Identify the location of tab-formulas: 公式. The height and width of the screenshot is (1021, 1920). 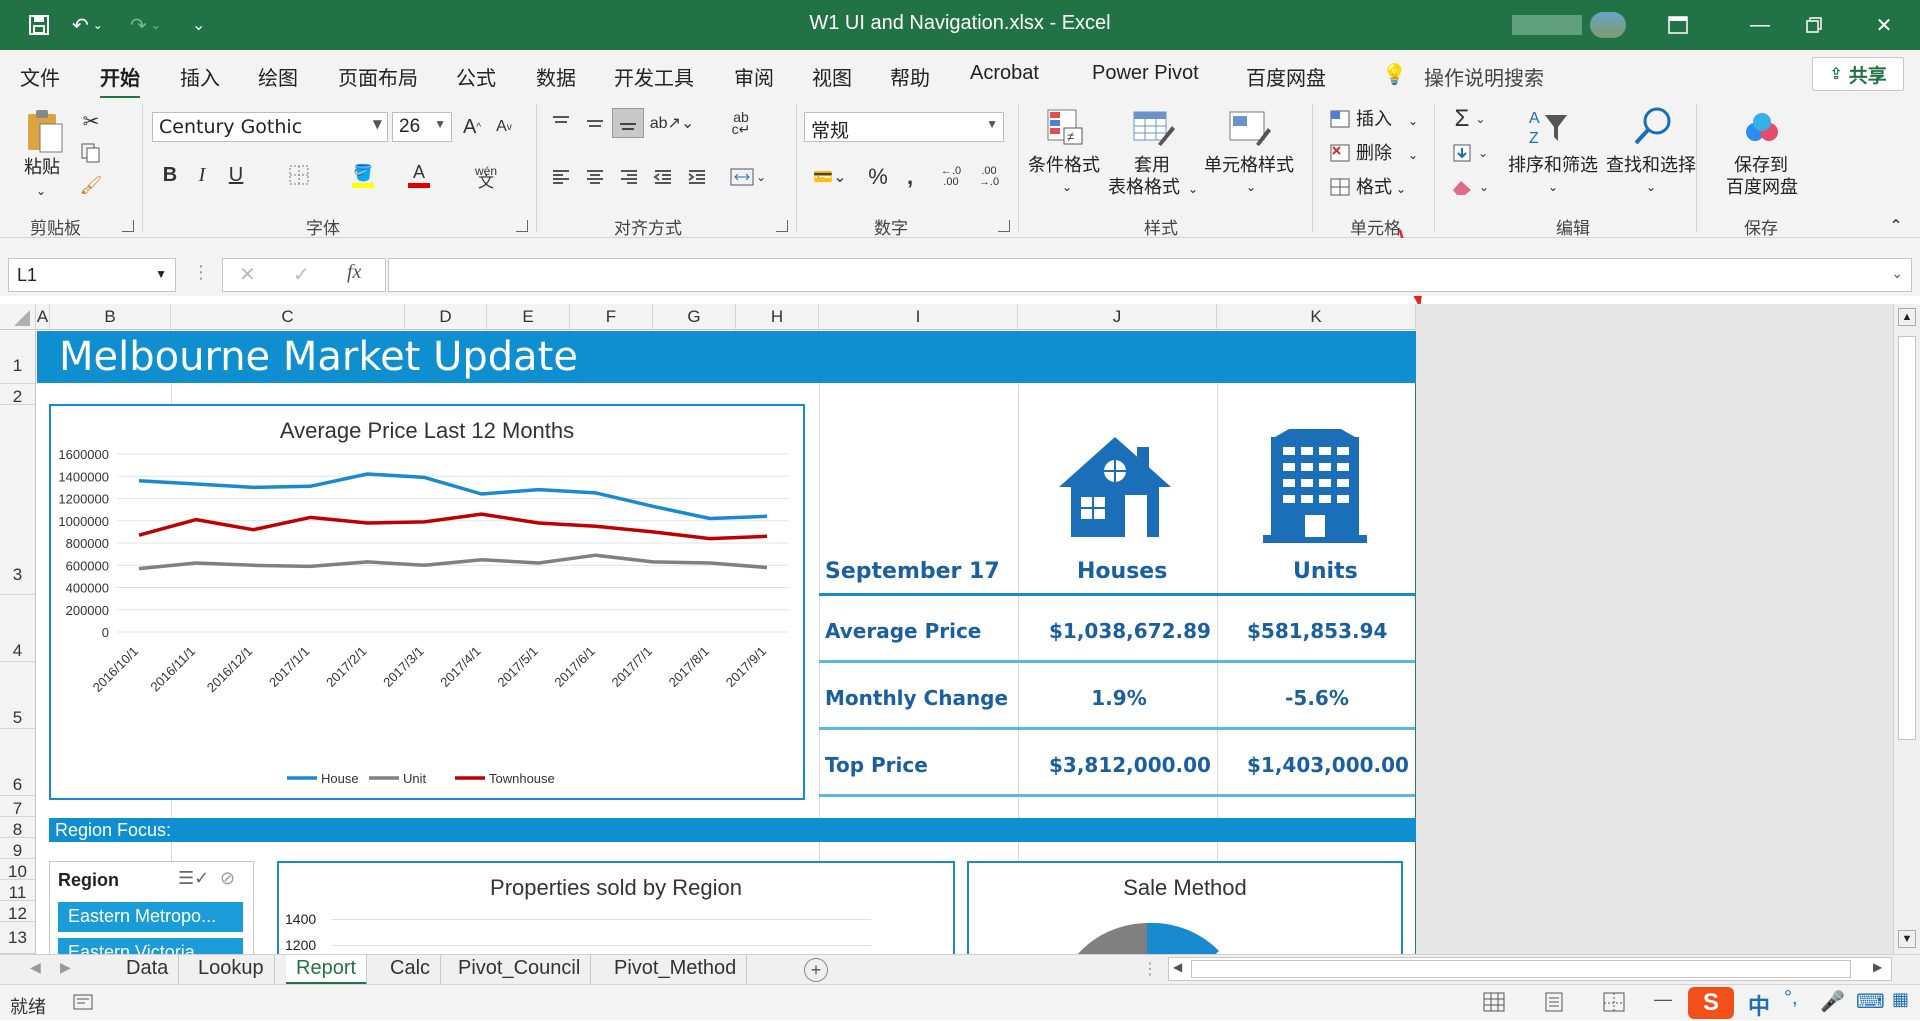
(476, 76).